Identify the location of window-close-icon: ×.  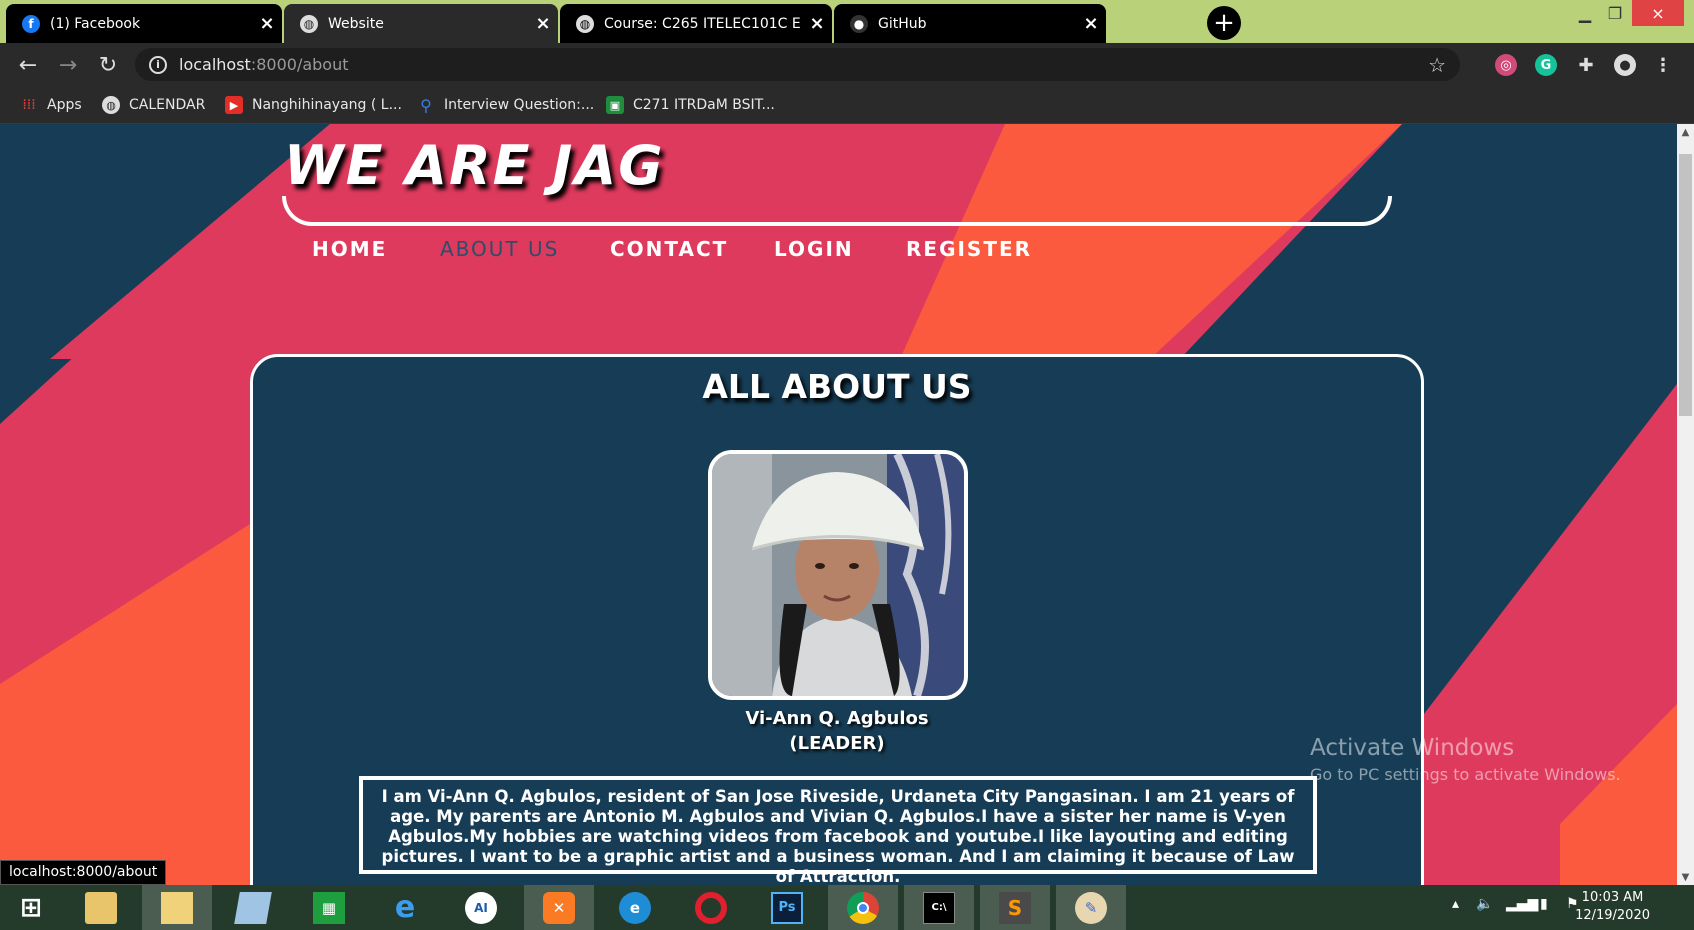
(1658, 13).